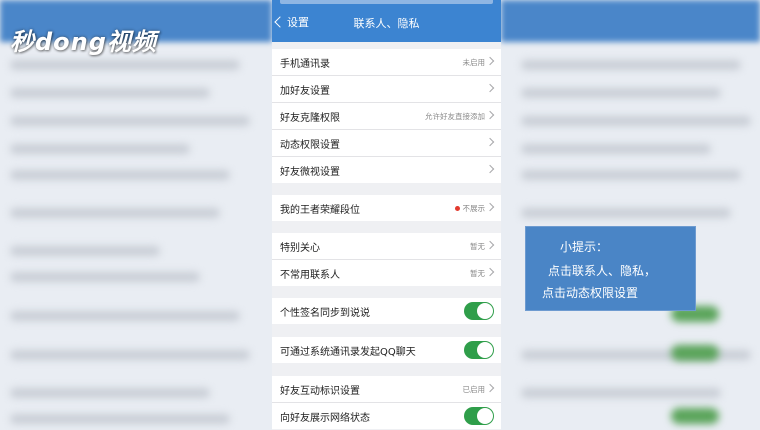  I want to click on row-honor-of-kings-rank: 我的王者荣耀段位 不展示, so click(386, 208).